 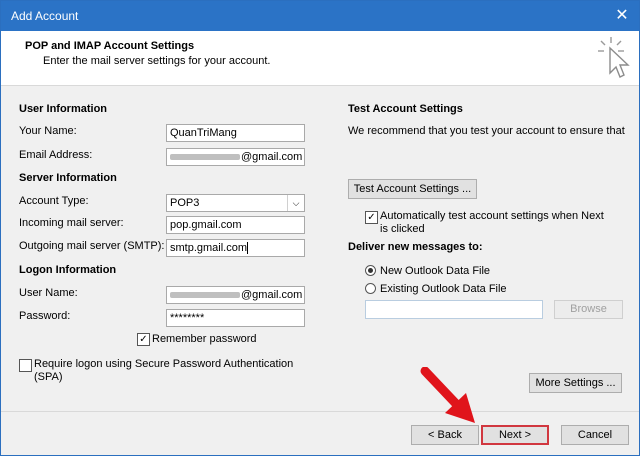 What do you see at coordinates (48, 131) in the screenshot?
I see `your-name-label: Your Name:` at bounding box center [48, 131].